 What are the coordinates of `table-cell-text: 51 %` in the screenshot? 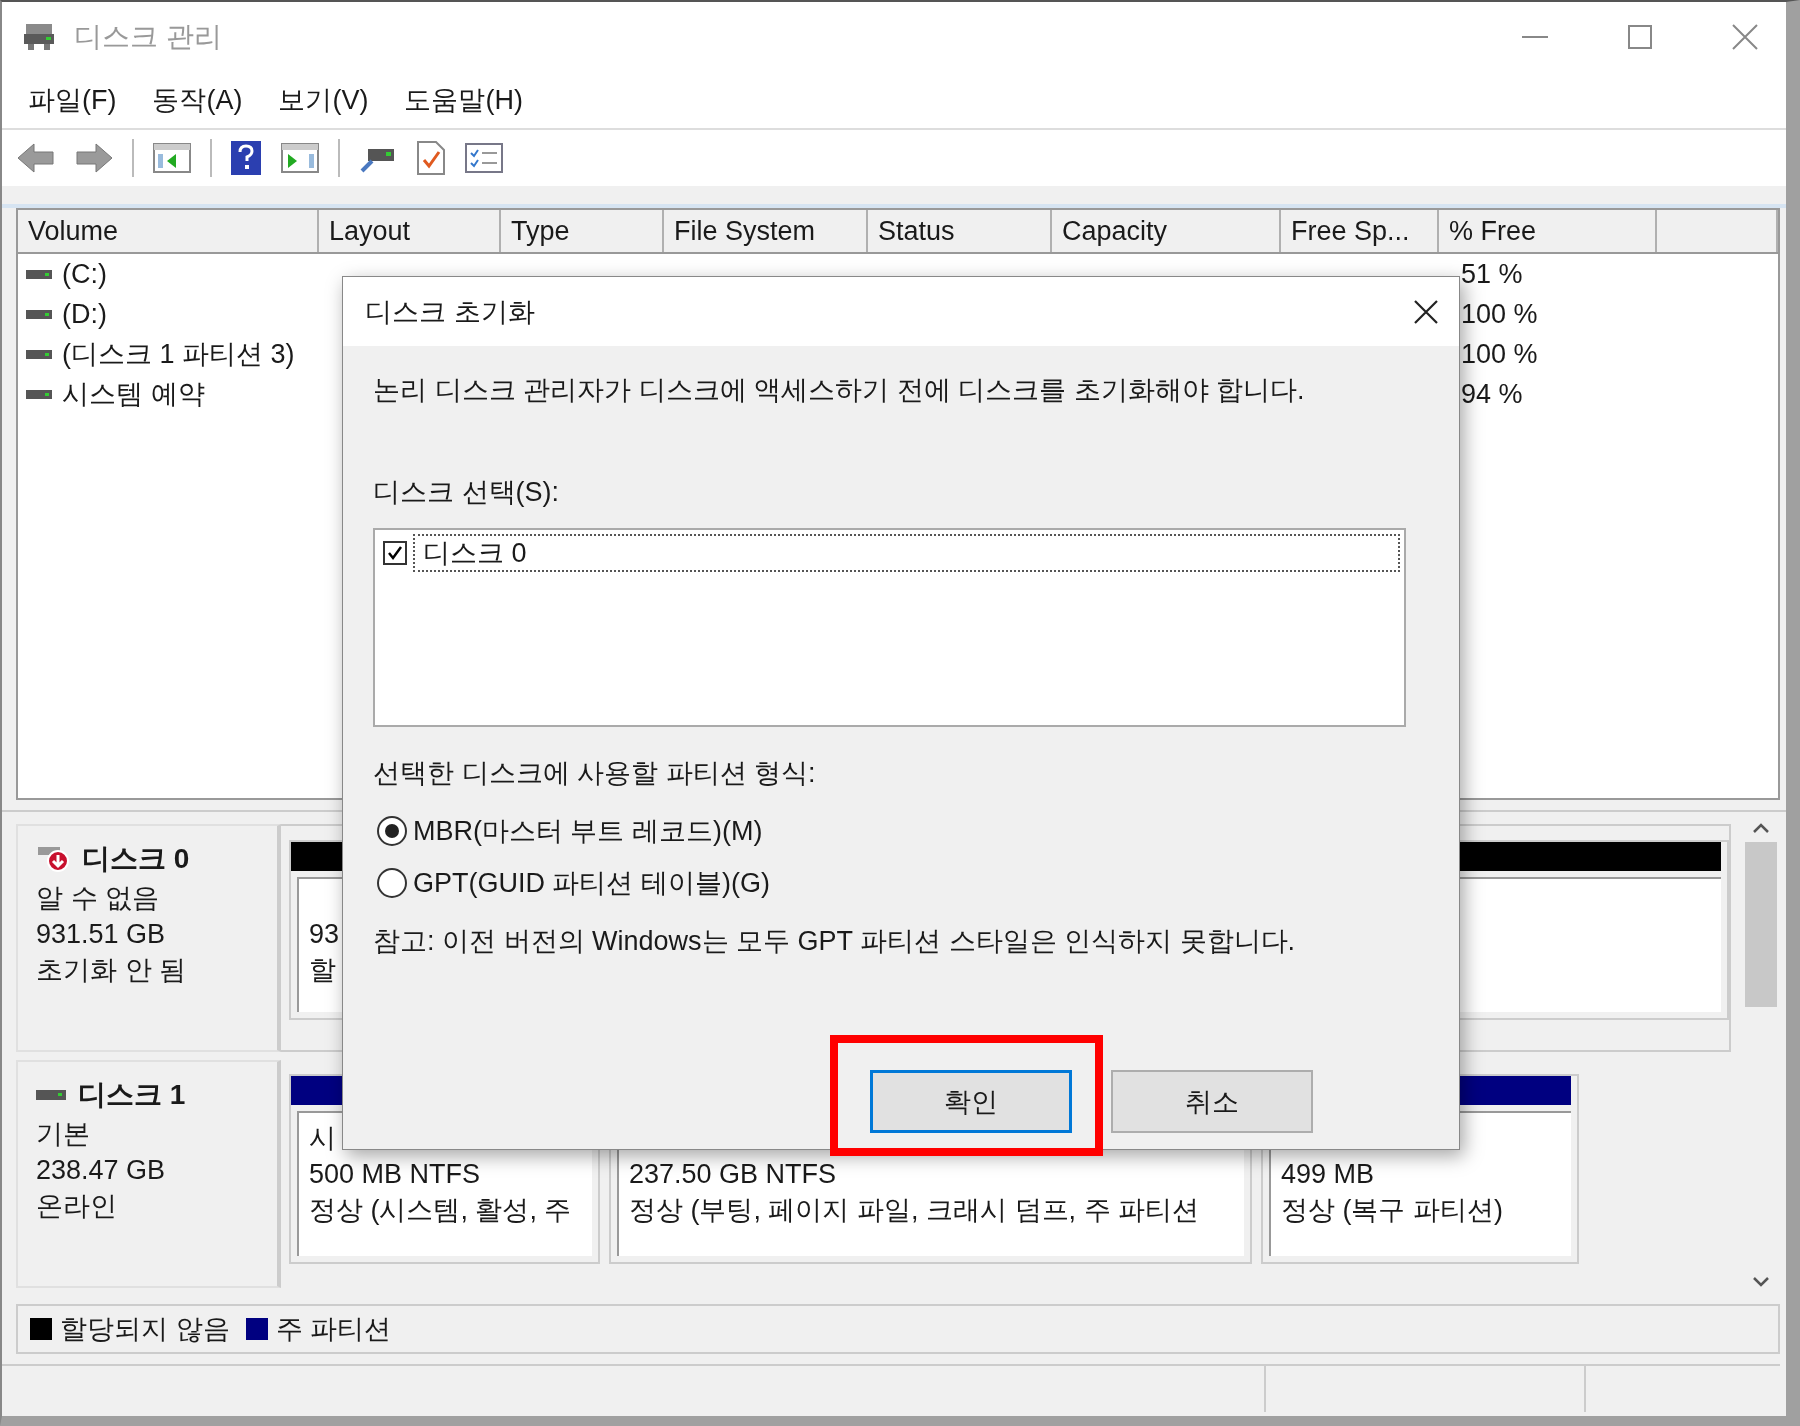 It's located at (1492, 274).